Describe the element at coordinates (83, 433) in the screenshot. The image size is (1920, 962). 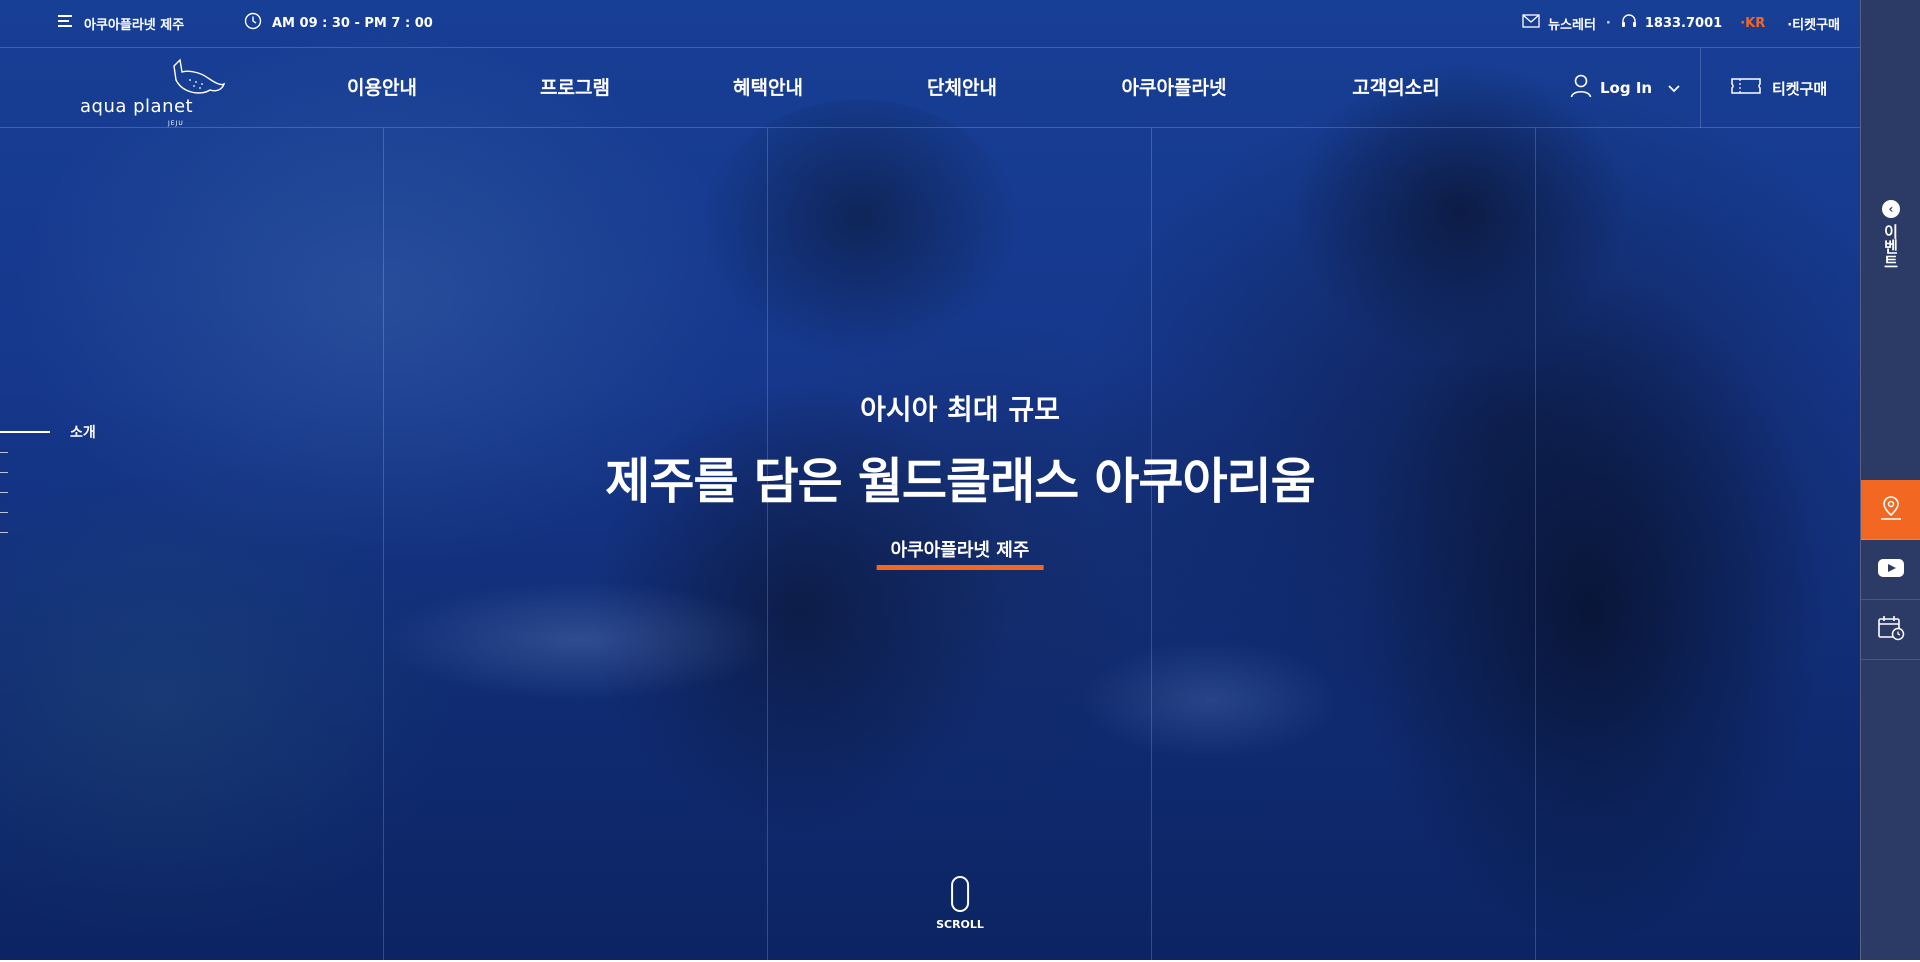
I see `active-slide-label: 소개` at that location.